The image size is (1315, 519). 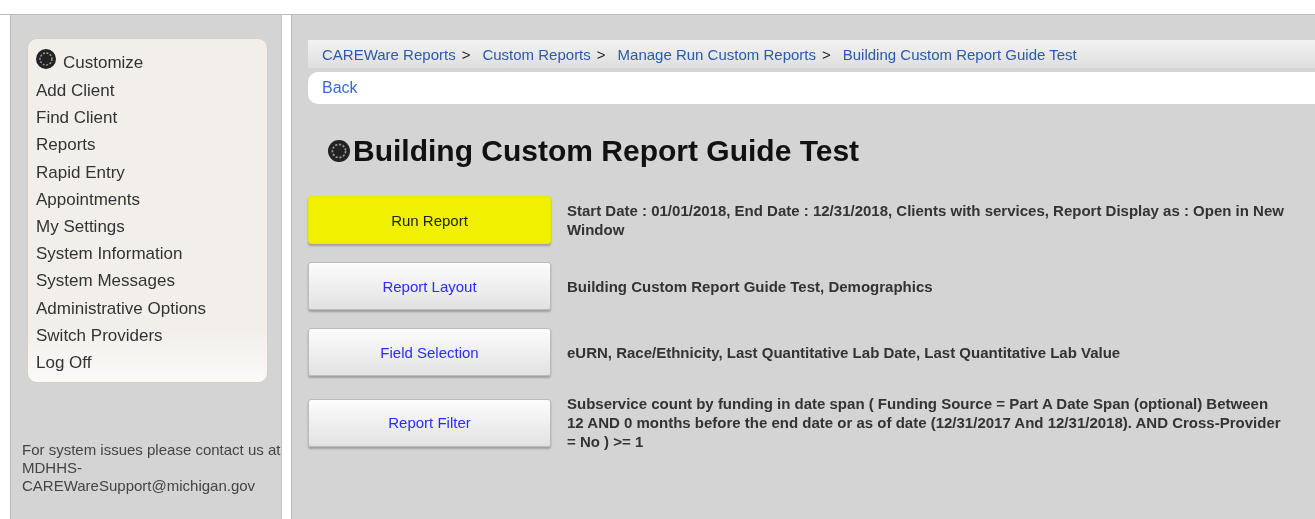 I want to click on step-description: Start Date : 01/01/2018, End Date : 12/31/2018, Clients with services, Report Display as : Open in New Window, so click(x=926, y=220).